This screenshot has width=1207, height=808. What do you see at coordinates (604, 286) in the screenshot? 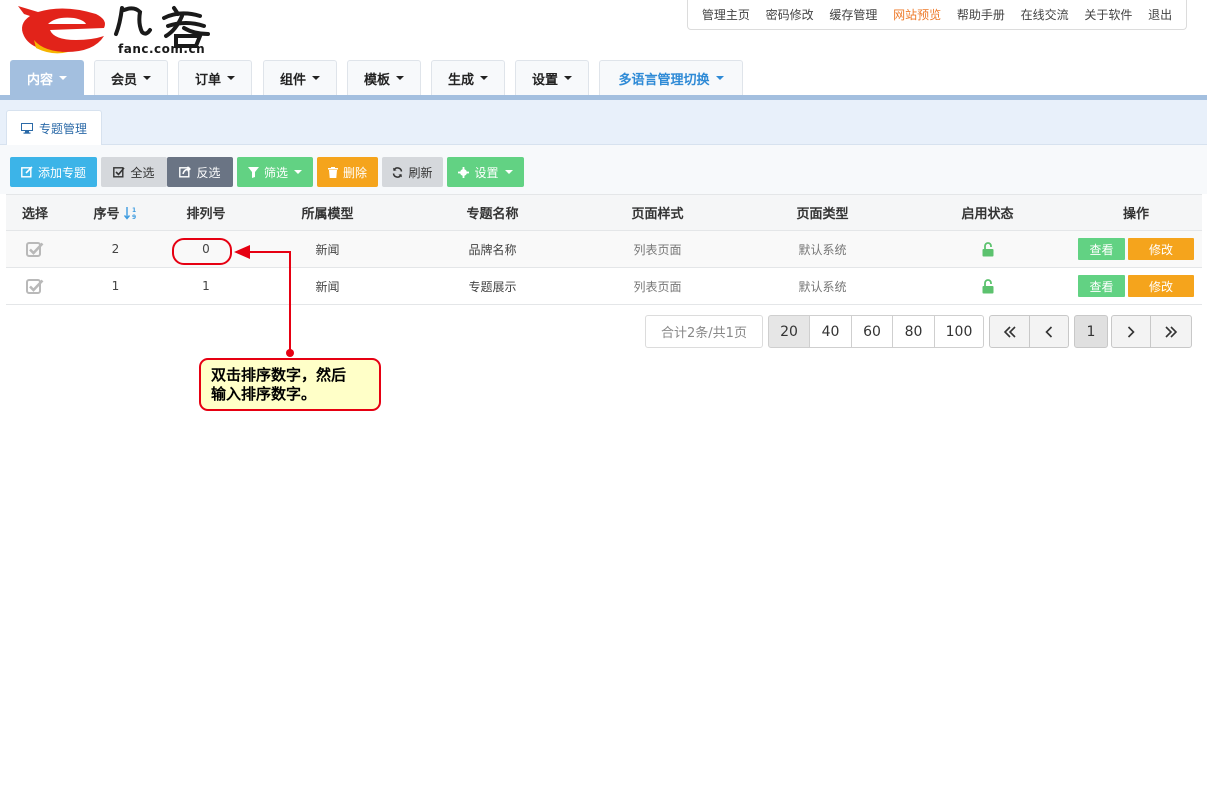
I see `table-row: 1 1 新闻 专题展示 列表页面 默认系统 查看 修改` at bounding box center [604, 286].